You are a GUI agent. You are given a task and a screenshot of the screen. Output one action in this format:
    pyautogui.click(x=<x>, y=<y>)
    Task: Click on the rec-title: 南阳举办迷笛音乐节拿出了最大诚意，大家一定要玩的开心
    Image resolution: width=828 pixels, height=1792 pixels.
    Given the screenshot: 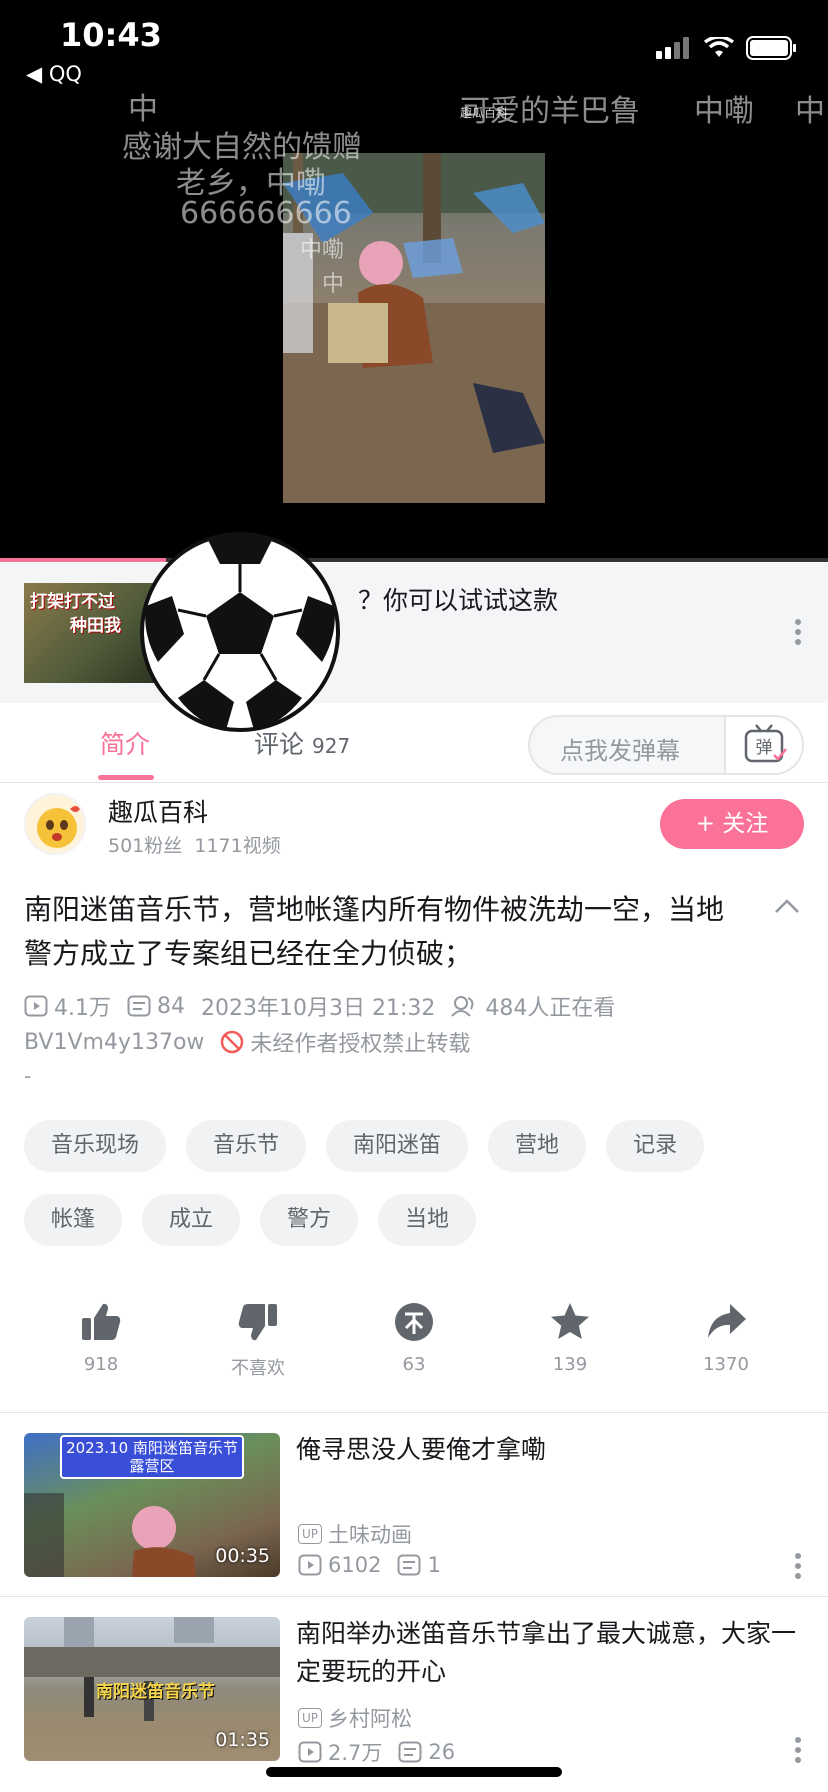 What is the action you would take?
    pyautogui.click(x=546, y=1652)
    